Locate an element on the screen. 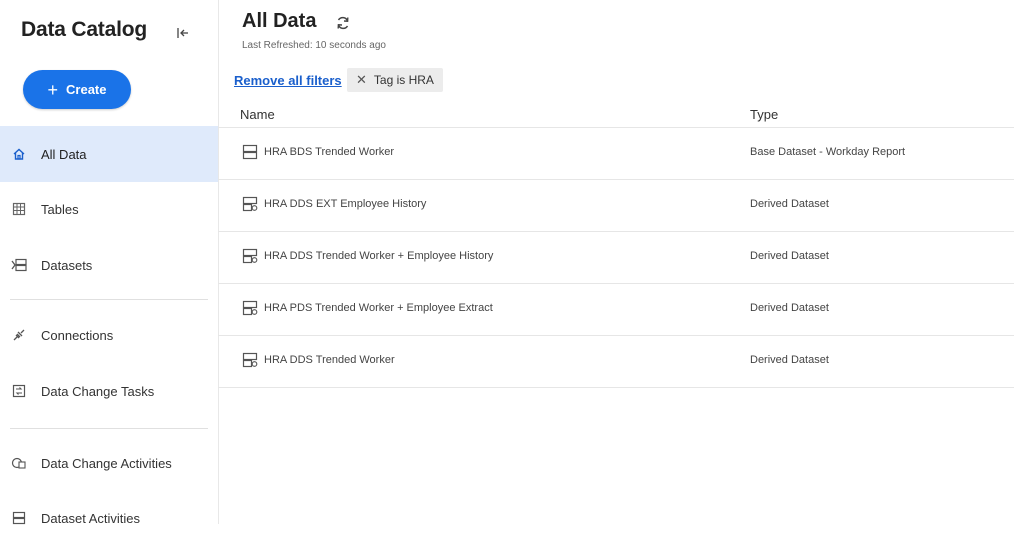 This screenshot has width=1014, height=546. table-row: HRA DDS Trended Worker Derived Dataset is located at coordinates (616, 362).